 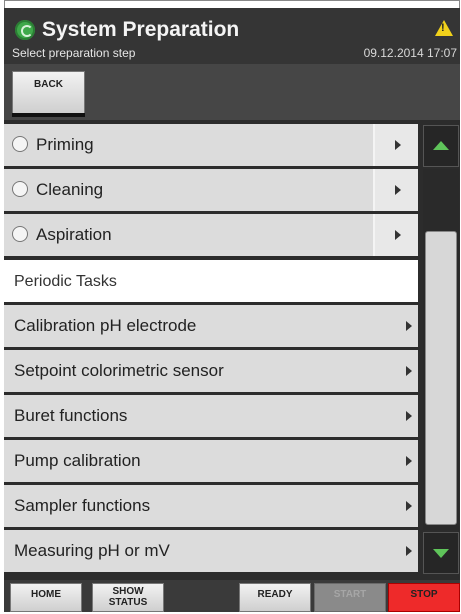 I want to click on warning-icon: !, so click(x=444, y=28).